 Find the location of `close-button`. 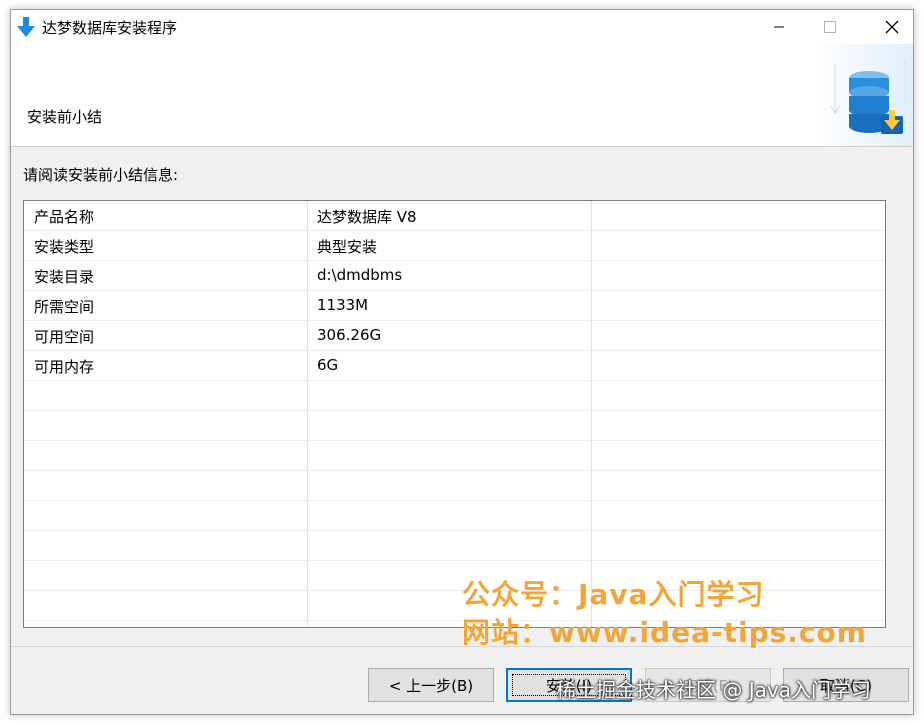

close-button is located at coordinates (891, 27).